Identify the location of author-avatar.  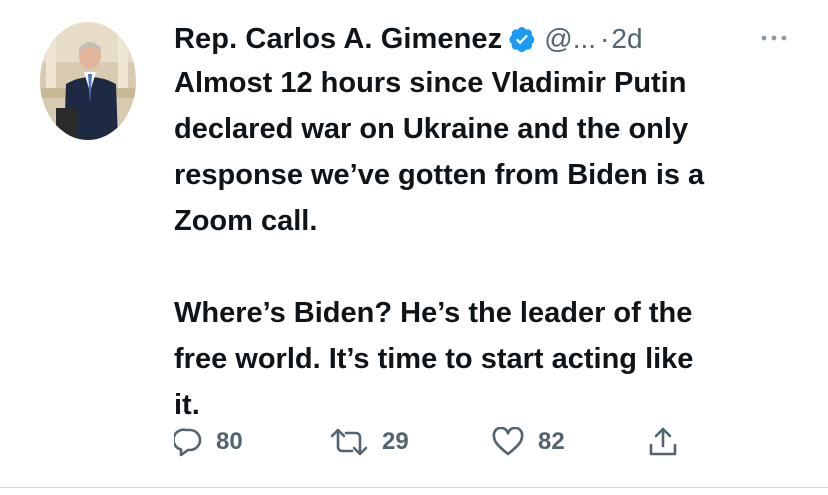
(88, 81).